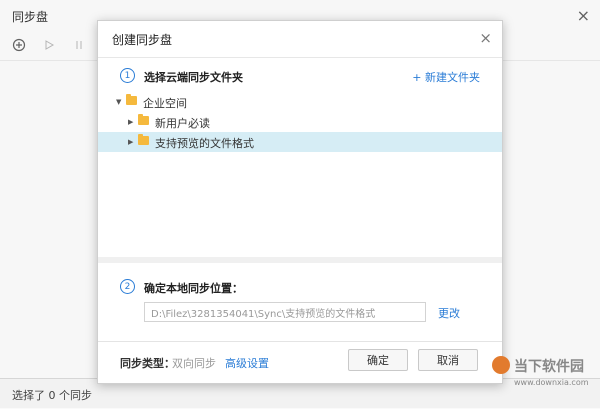 The height and width of the screenshot is (409, 600). What do you see at coordinates (204, 143) in the screenshot?
I see `tree-item-label: 支持预览的文件格式` at bounding box center [204, 143].